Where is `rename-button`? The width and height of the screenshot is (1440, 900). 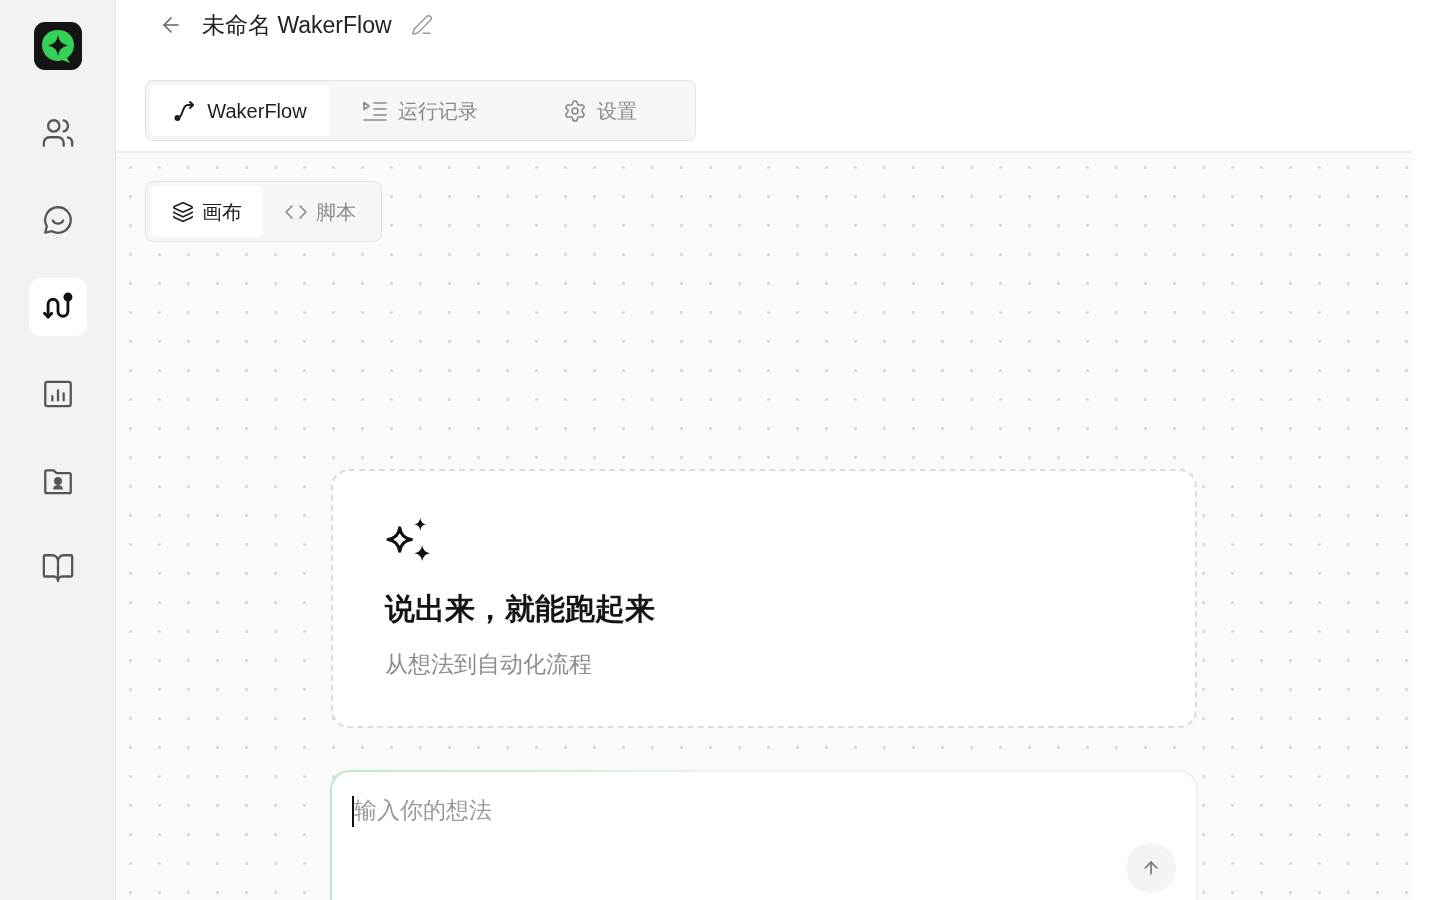 rename-button is located at coordinates (421, 25).